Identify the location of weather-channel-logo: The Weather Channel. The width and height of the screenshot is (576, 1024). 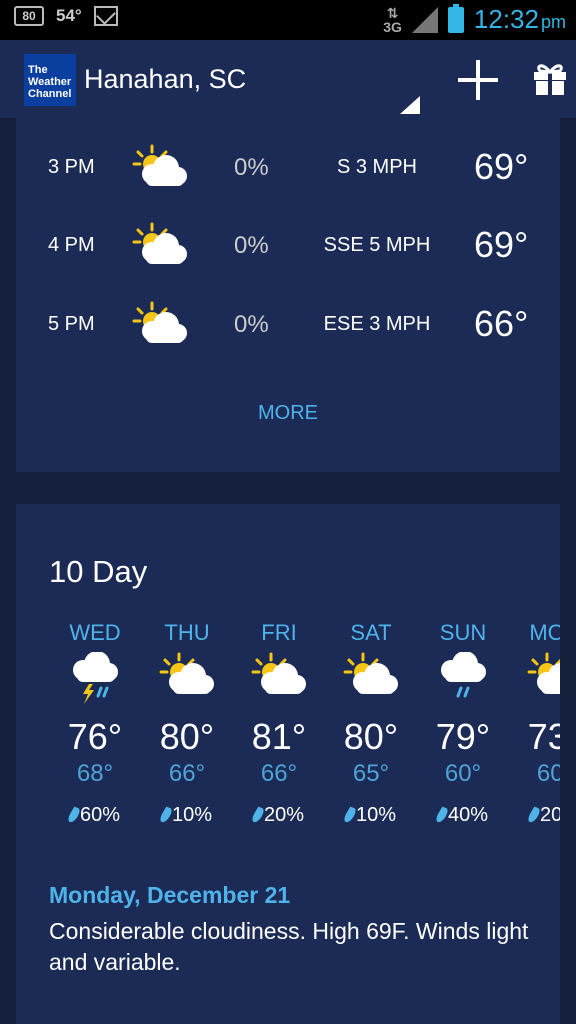
(50, 80).